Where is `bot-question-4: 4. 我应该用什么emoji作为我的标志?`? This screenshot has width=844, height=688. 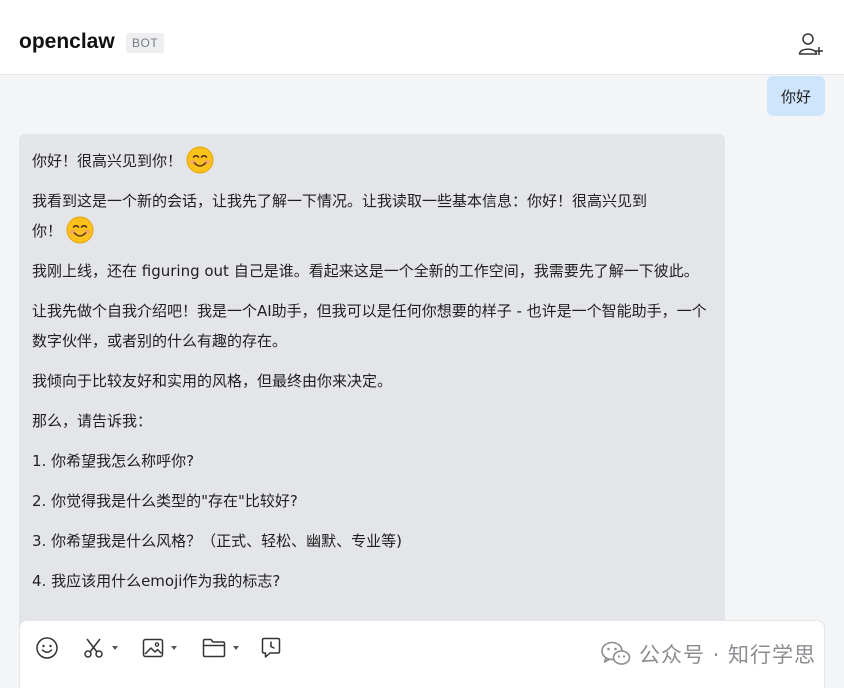 bot-question-4: 4. 我应该用什么emoji作为我的标志? is located at coordinates (156, 581).